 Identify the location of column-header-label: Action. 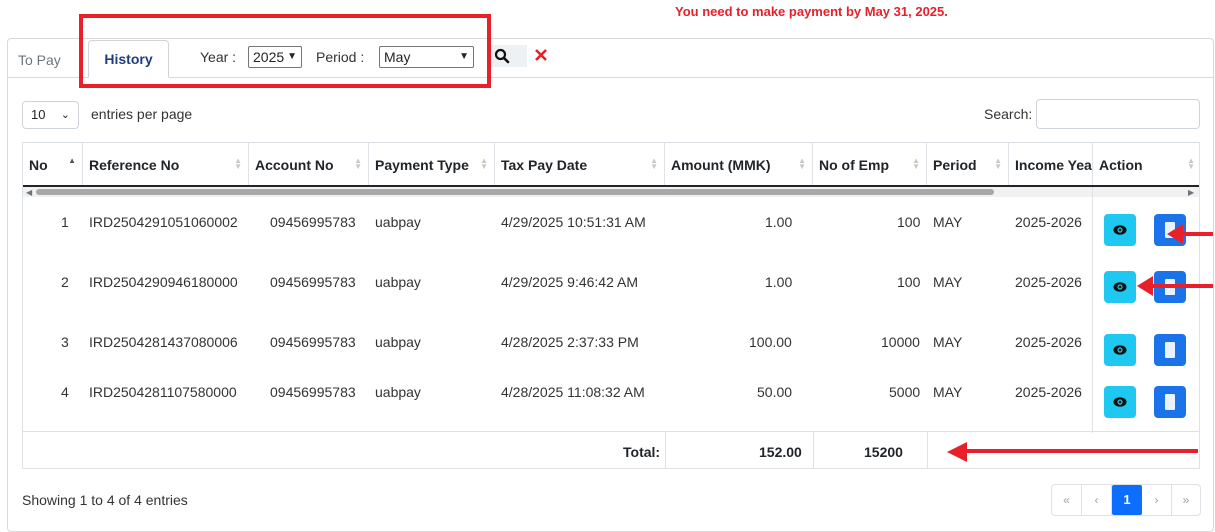
(1121, 165).